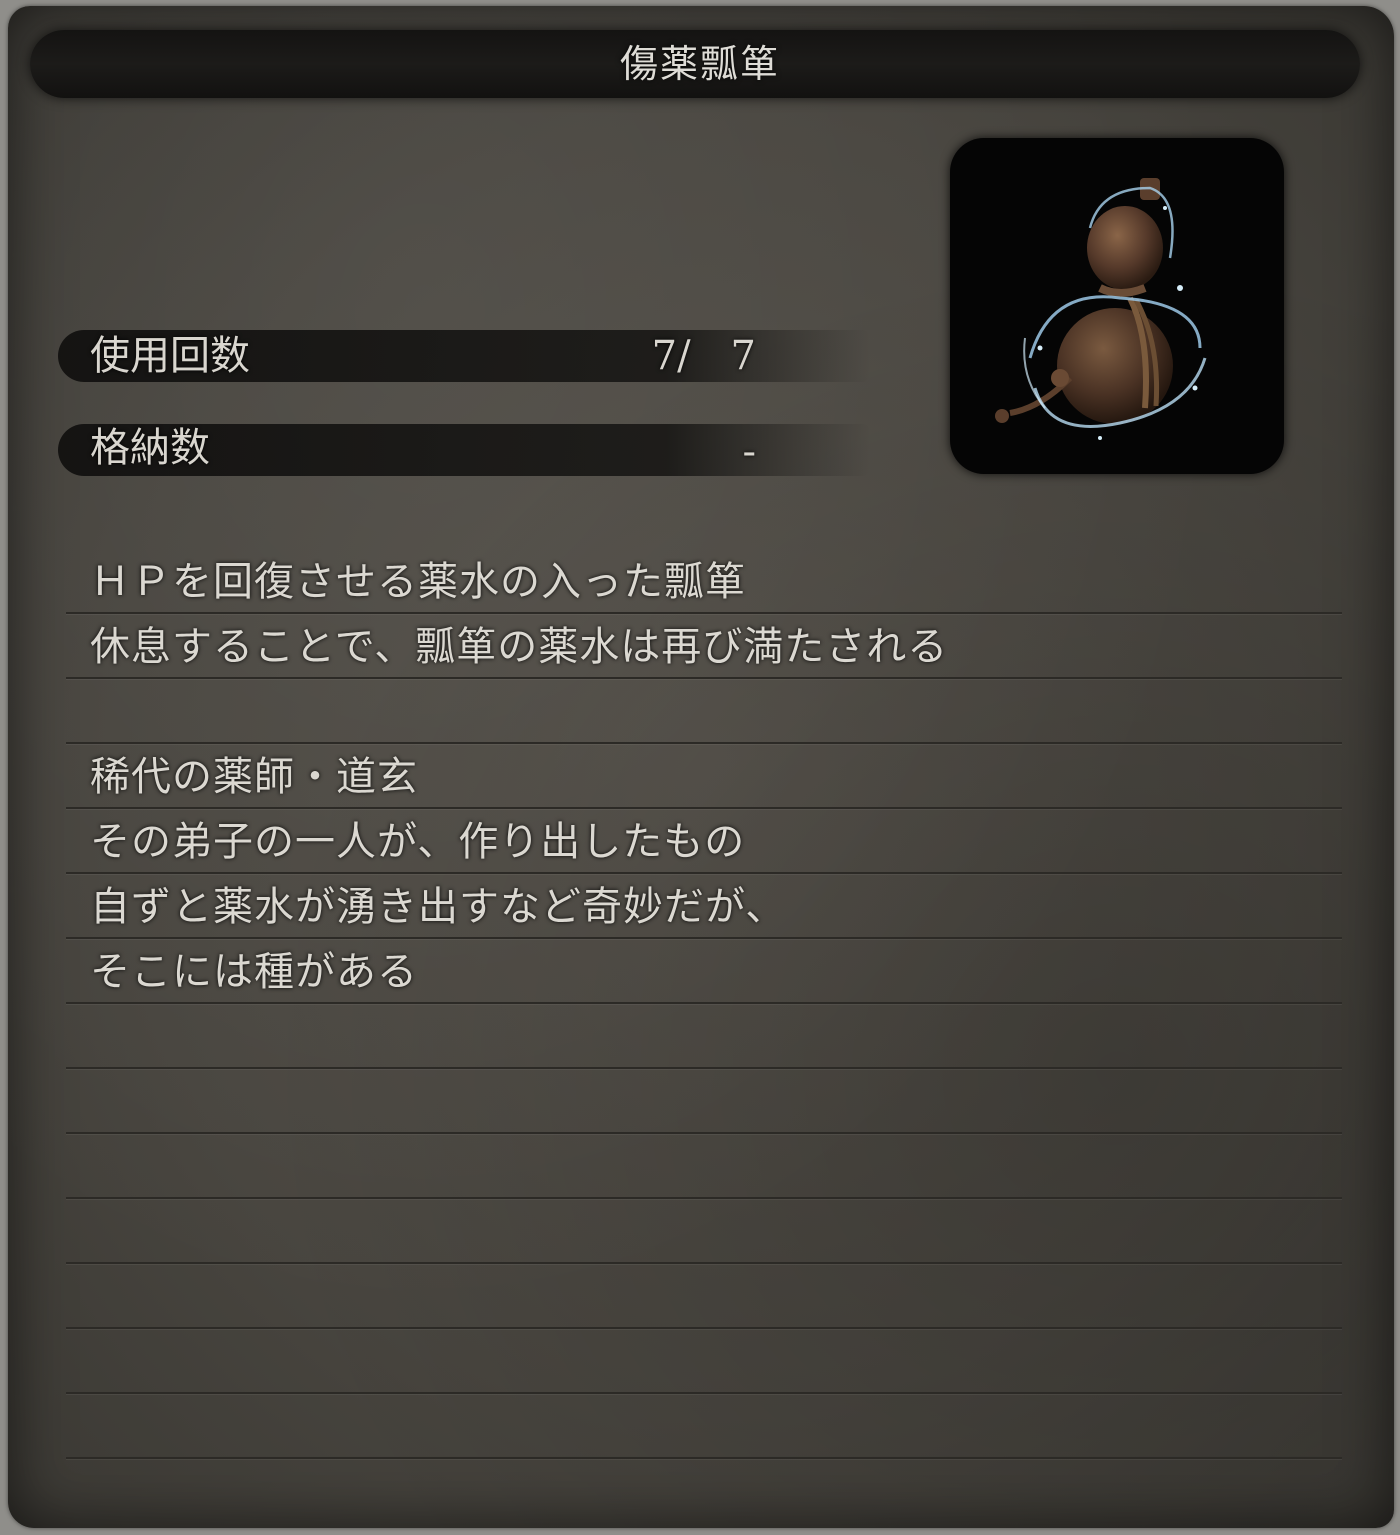 The height and width of the screenshot is (1535, 1400). Describe the element at coordinates (254, 777) in the screenshot. I see `description-line: 稀代の薬師・道玄` at that location.